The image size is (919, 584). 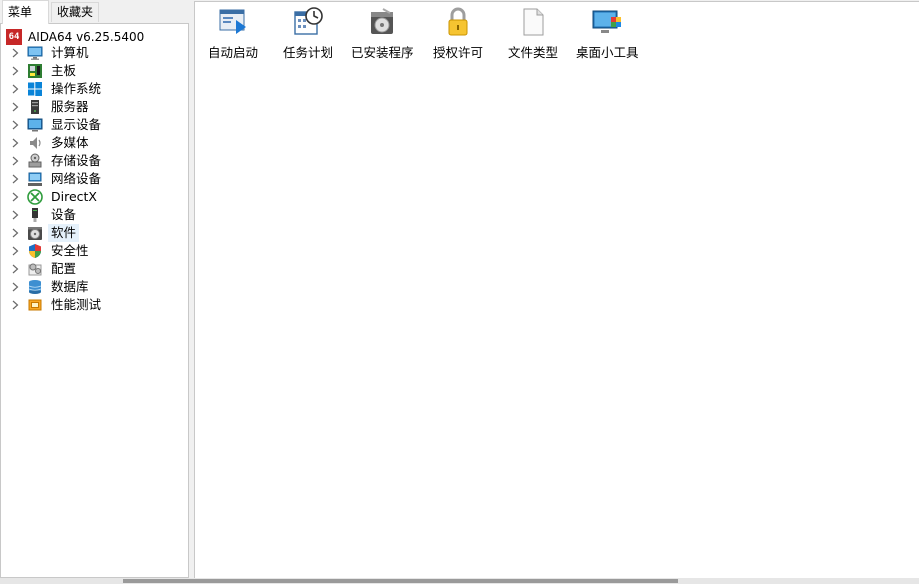 What do you see at coordinates (94, 71) in the screenshot?
I see `tree-item-motherboard: 主板` at bounding box center [94, 71].